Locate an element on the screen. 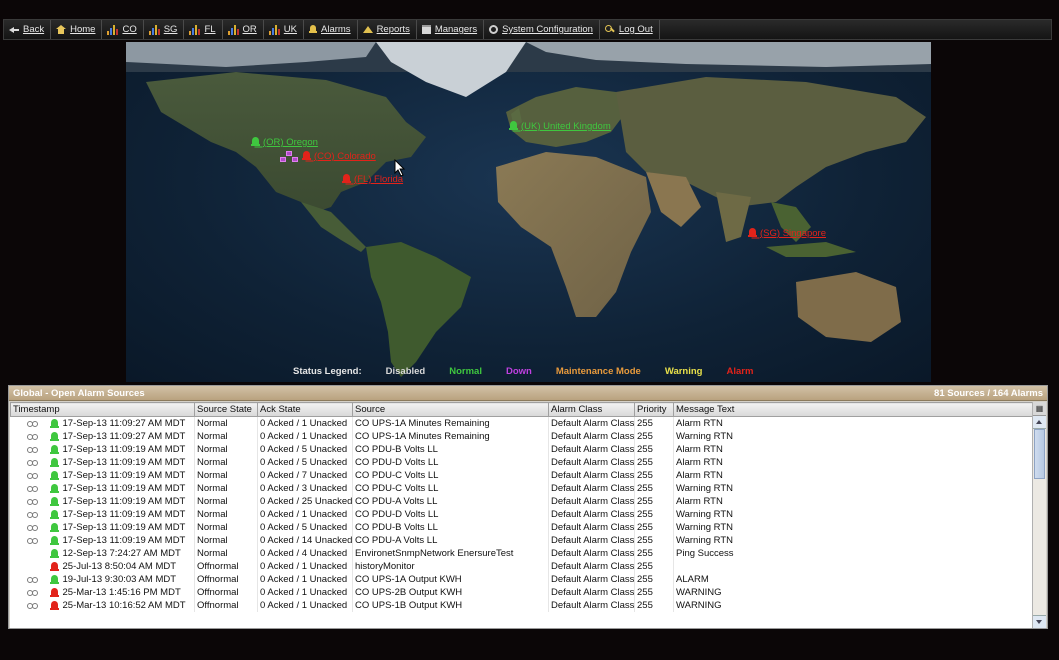 The image size is (1059, 660). column-header: Ack State is located at coordinates (305, 409).